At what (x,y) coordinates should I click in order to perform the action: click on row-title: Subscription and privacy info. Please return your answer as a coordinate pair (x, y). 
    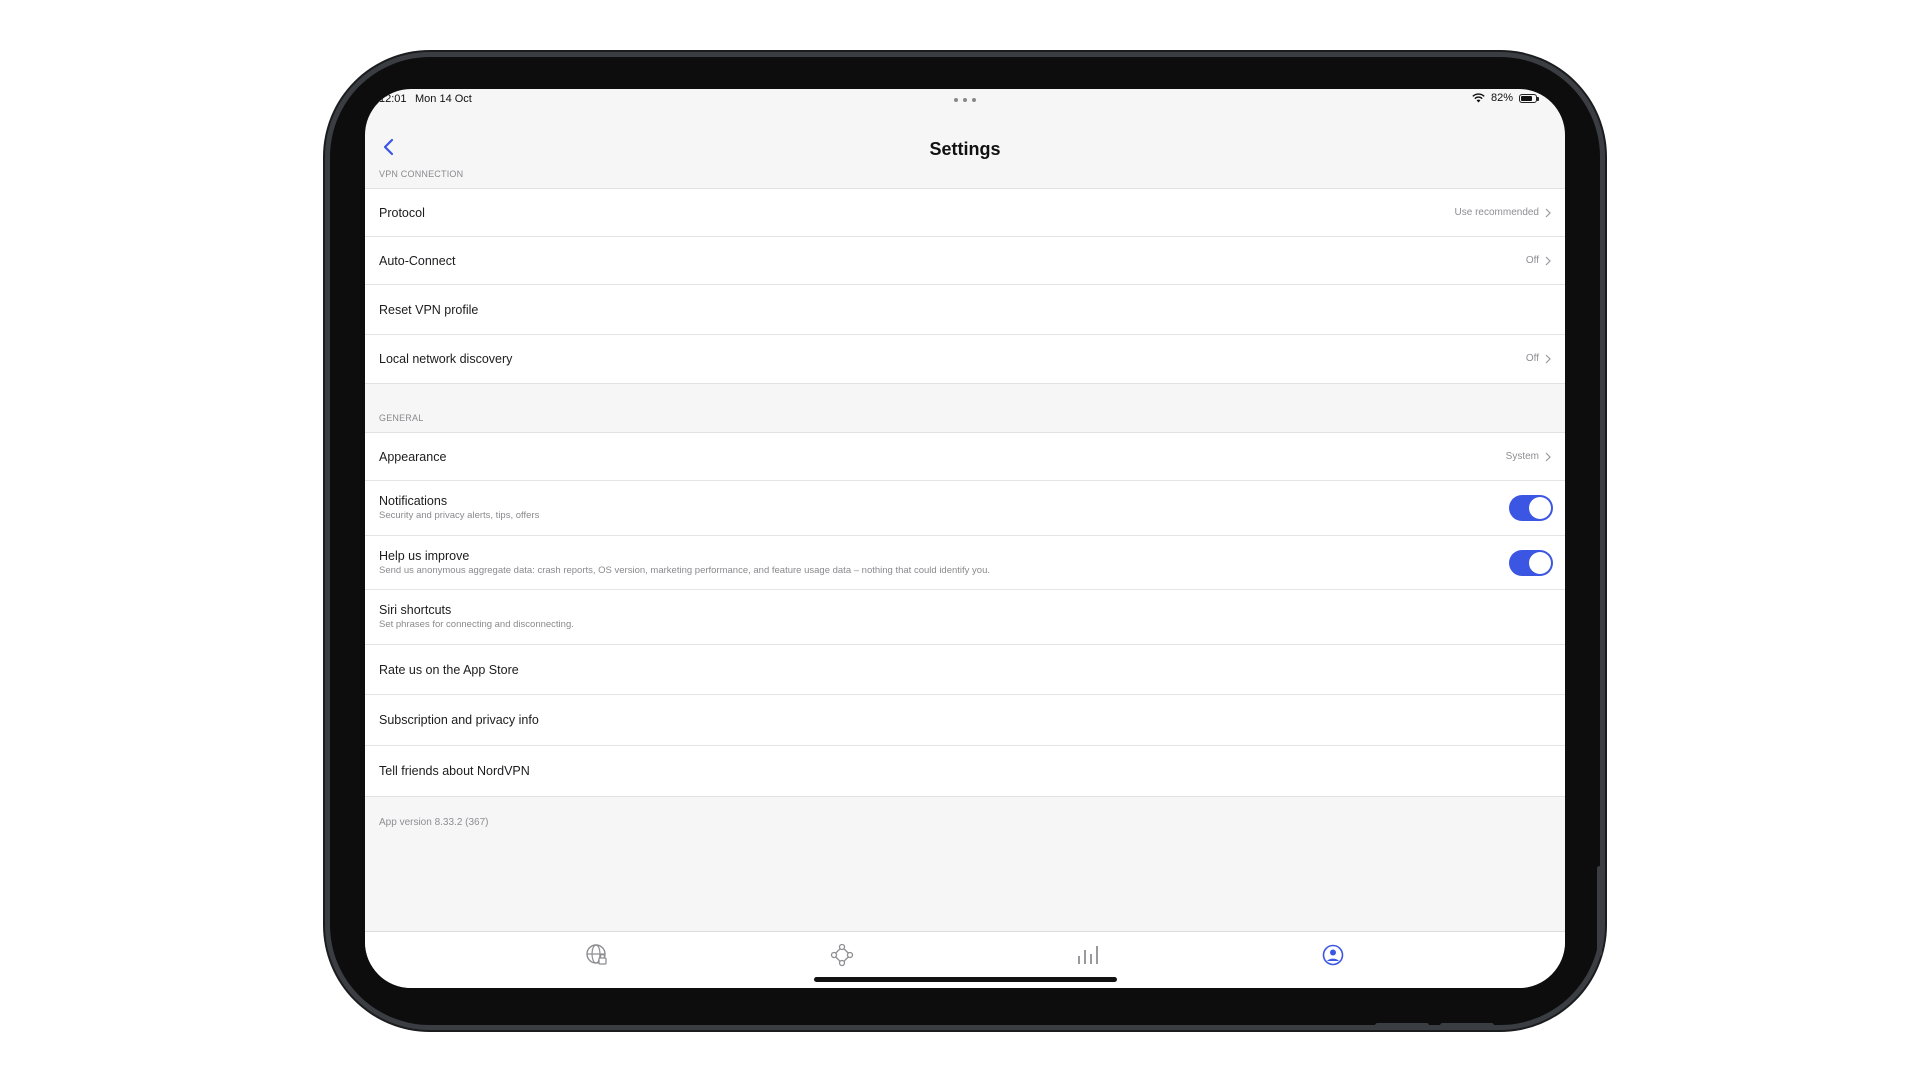
    Looking at the image, I should click on (459, 720).